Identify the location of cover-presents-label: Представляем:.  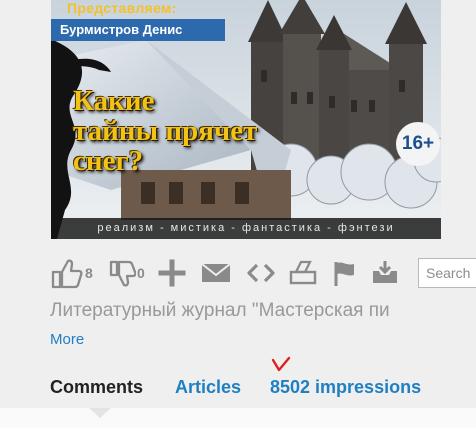
(122, 8).